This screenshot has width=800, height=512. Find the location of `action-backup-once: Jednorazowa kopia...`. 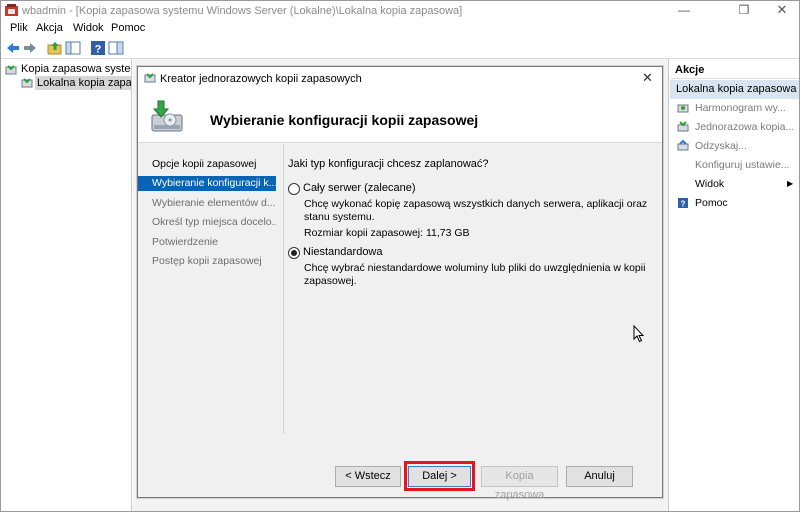

action-backup-once: Jednorazowa kopia... is located at coordinates (734, 127).